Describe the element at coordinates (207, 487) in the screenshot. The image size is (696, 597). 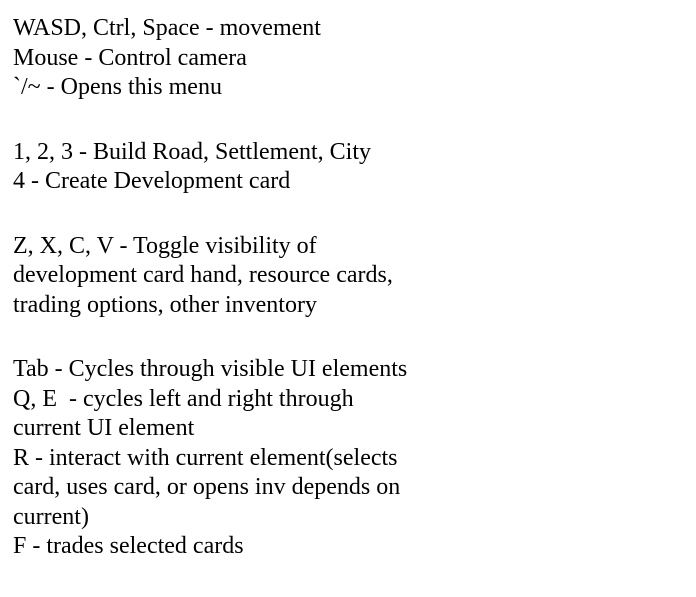
I see `control-line-interact-cont-1: card, uses card, or opens inv depends on` at that location.